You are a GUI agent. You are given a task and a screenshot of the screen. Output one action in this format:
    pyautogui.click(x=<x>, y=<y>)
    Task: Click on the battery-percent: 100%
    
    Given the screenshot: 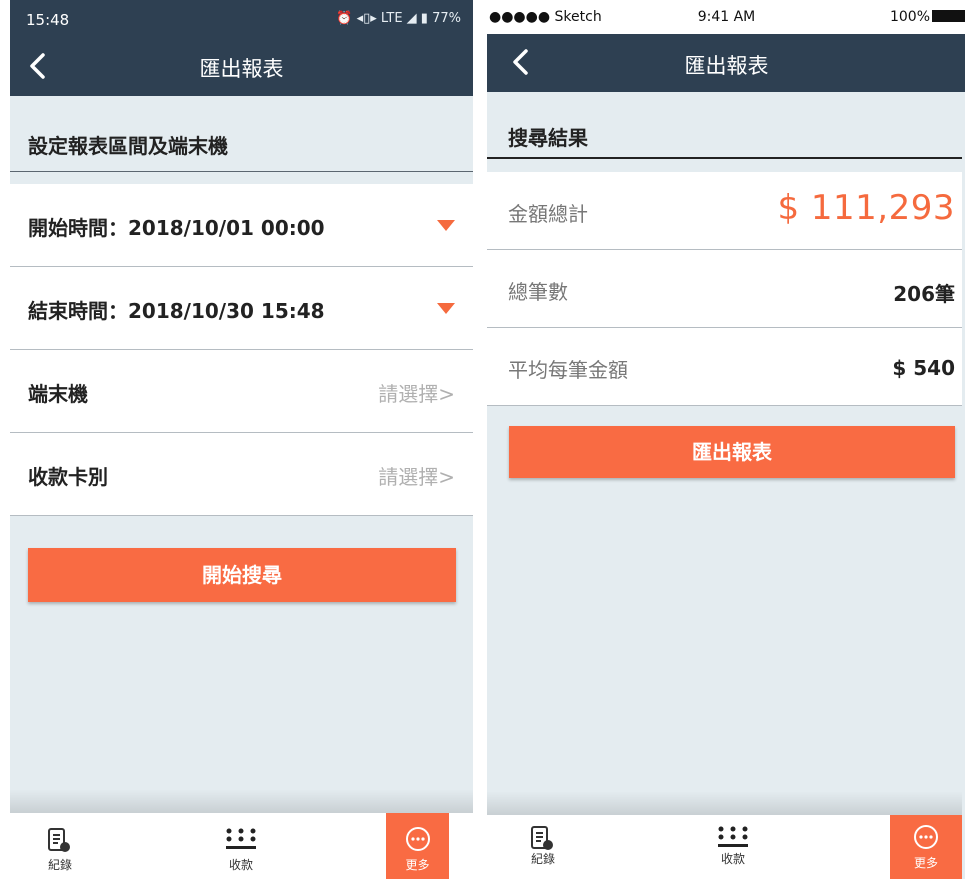 What is the action you would take?
    pyautogui.click(x=909, y=17)
    